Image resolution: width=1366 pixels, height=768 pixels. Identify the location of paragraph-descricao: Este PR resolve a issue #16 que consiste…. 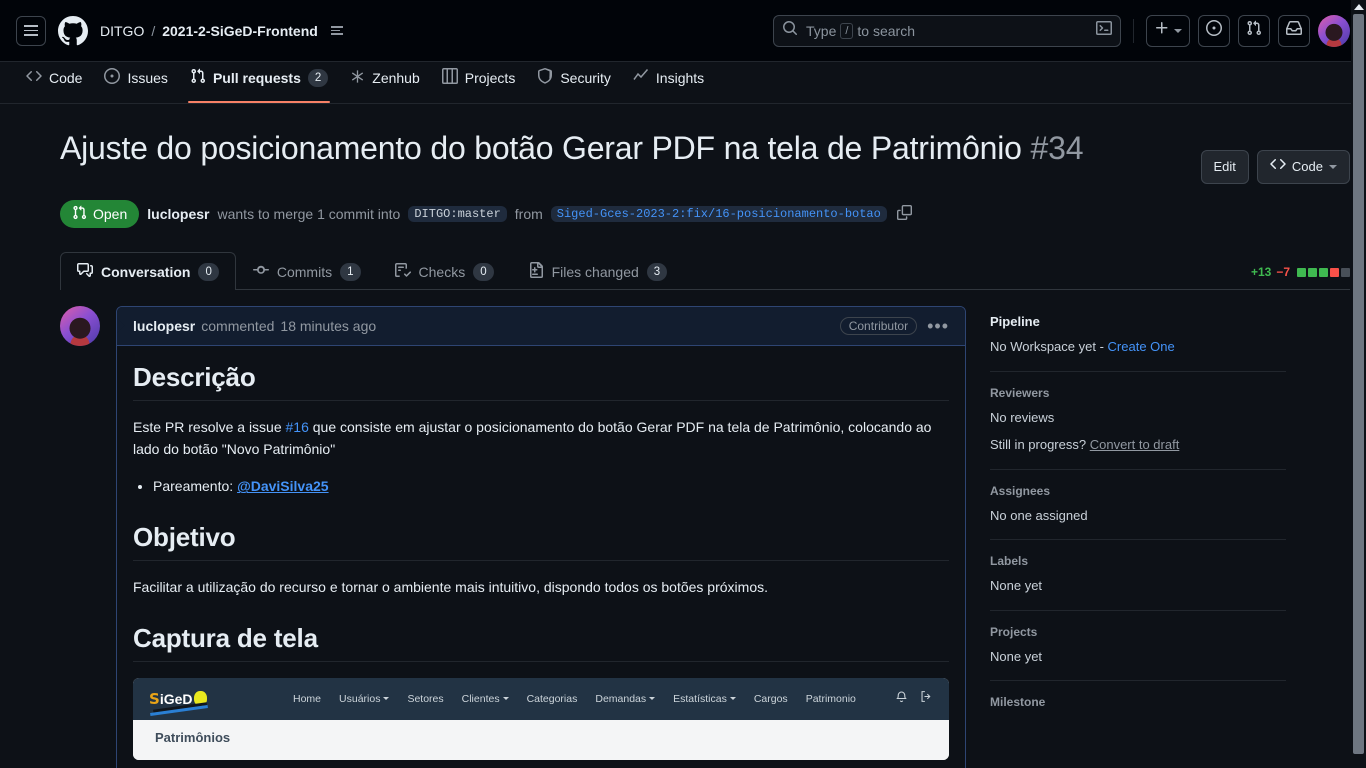
(532, 438).